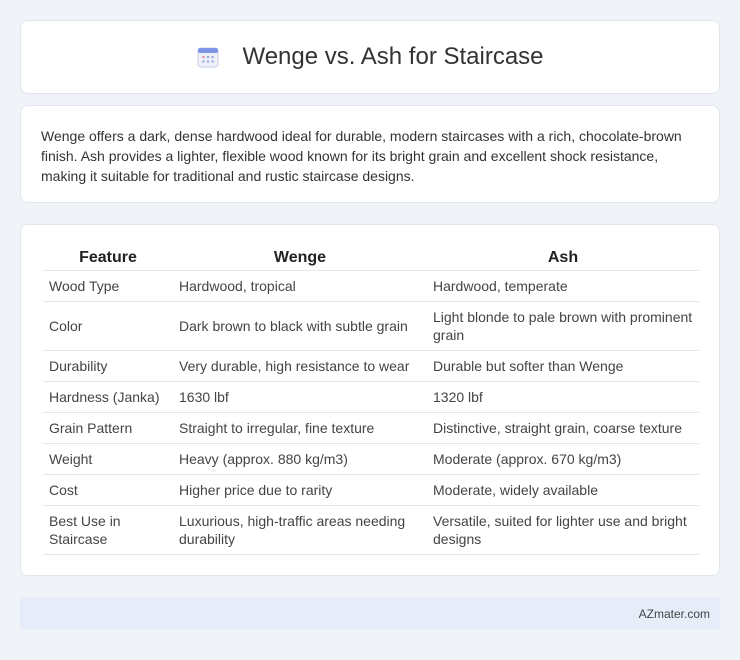 The image size is (740, 660). I want to click on wenge-cell: Higher price due to rarity, so click(300, 490).